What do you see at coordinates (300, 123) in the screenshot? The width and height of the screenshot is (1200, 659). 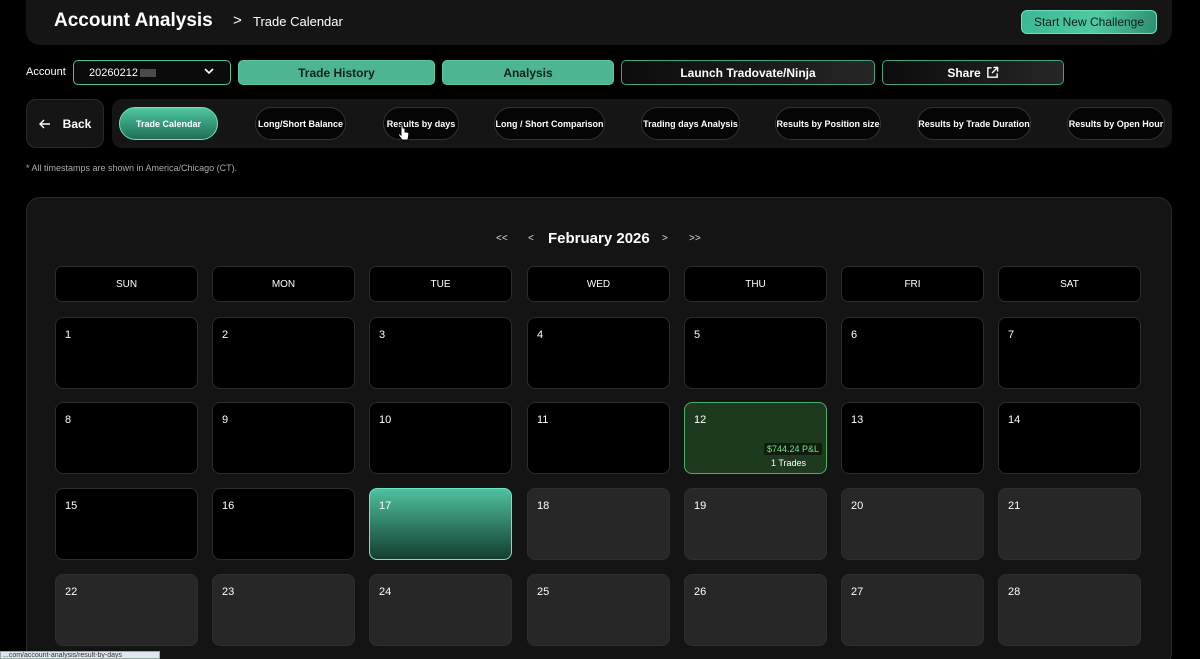 I see `tab-long-short-balance: Long/Short Balance` at bounding box center [300, 123].